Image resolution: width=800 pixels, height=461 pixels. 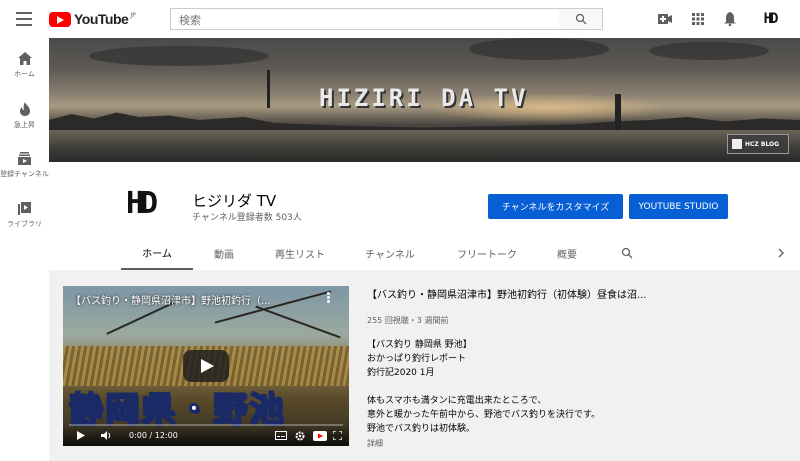 I want to click on top-bar: YouTube JP HD, so click(x=400, y=19).